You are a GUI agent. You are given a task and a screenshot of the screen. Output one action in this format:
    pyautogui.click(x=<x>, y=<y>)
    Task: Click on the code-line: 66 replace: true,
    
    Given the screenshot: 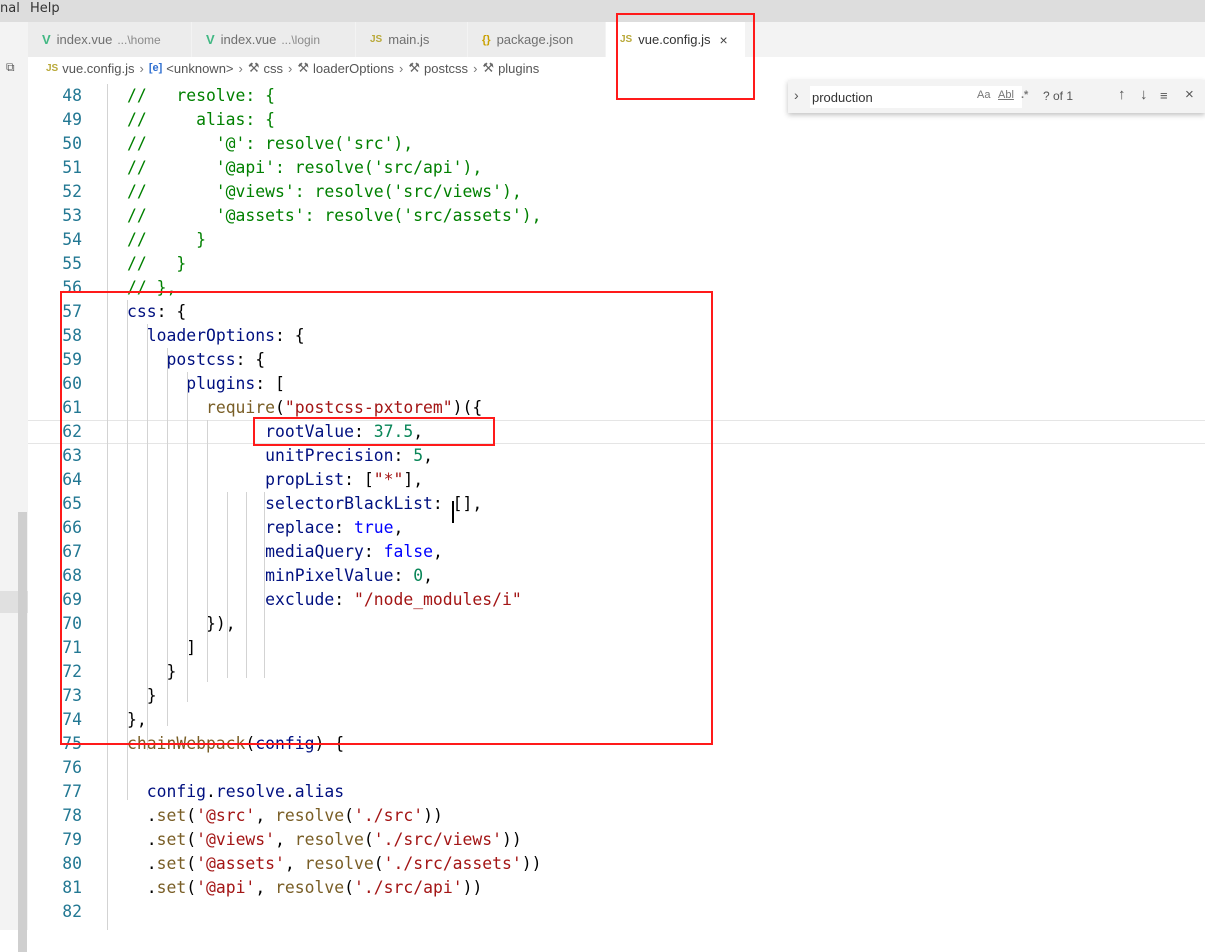 What is the action you would take?
    pyautogui.click(x=616, y=528)
    